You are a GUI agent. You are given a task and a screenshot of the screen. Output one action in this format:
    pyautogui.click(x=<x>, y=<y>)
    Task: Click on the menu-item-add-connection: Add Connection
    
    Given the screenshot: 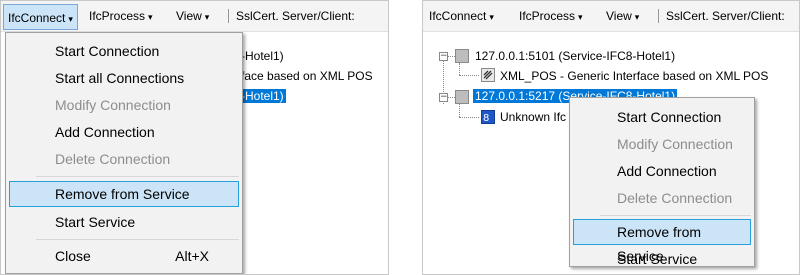 What is the action you would take?
    pyautogui.click(x=124, y=132)
    